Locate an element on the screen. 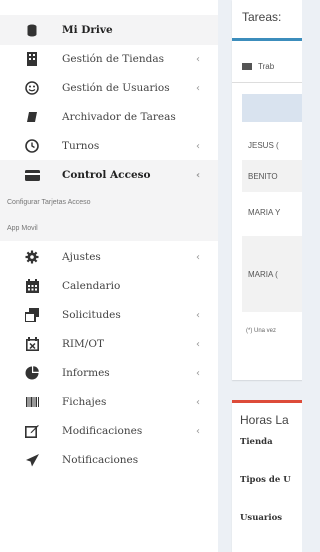 The height and width of the screenshot is (552, 320). sidebar-item-label: Notificaciones is located at coordinates (100, 460).